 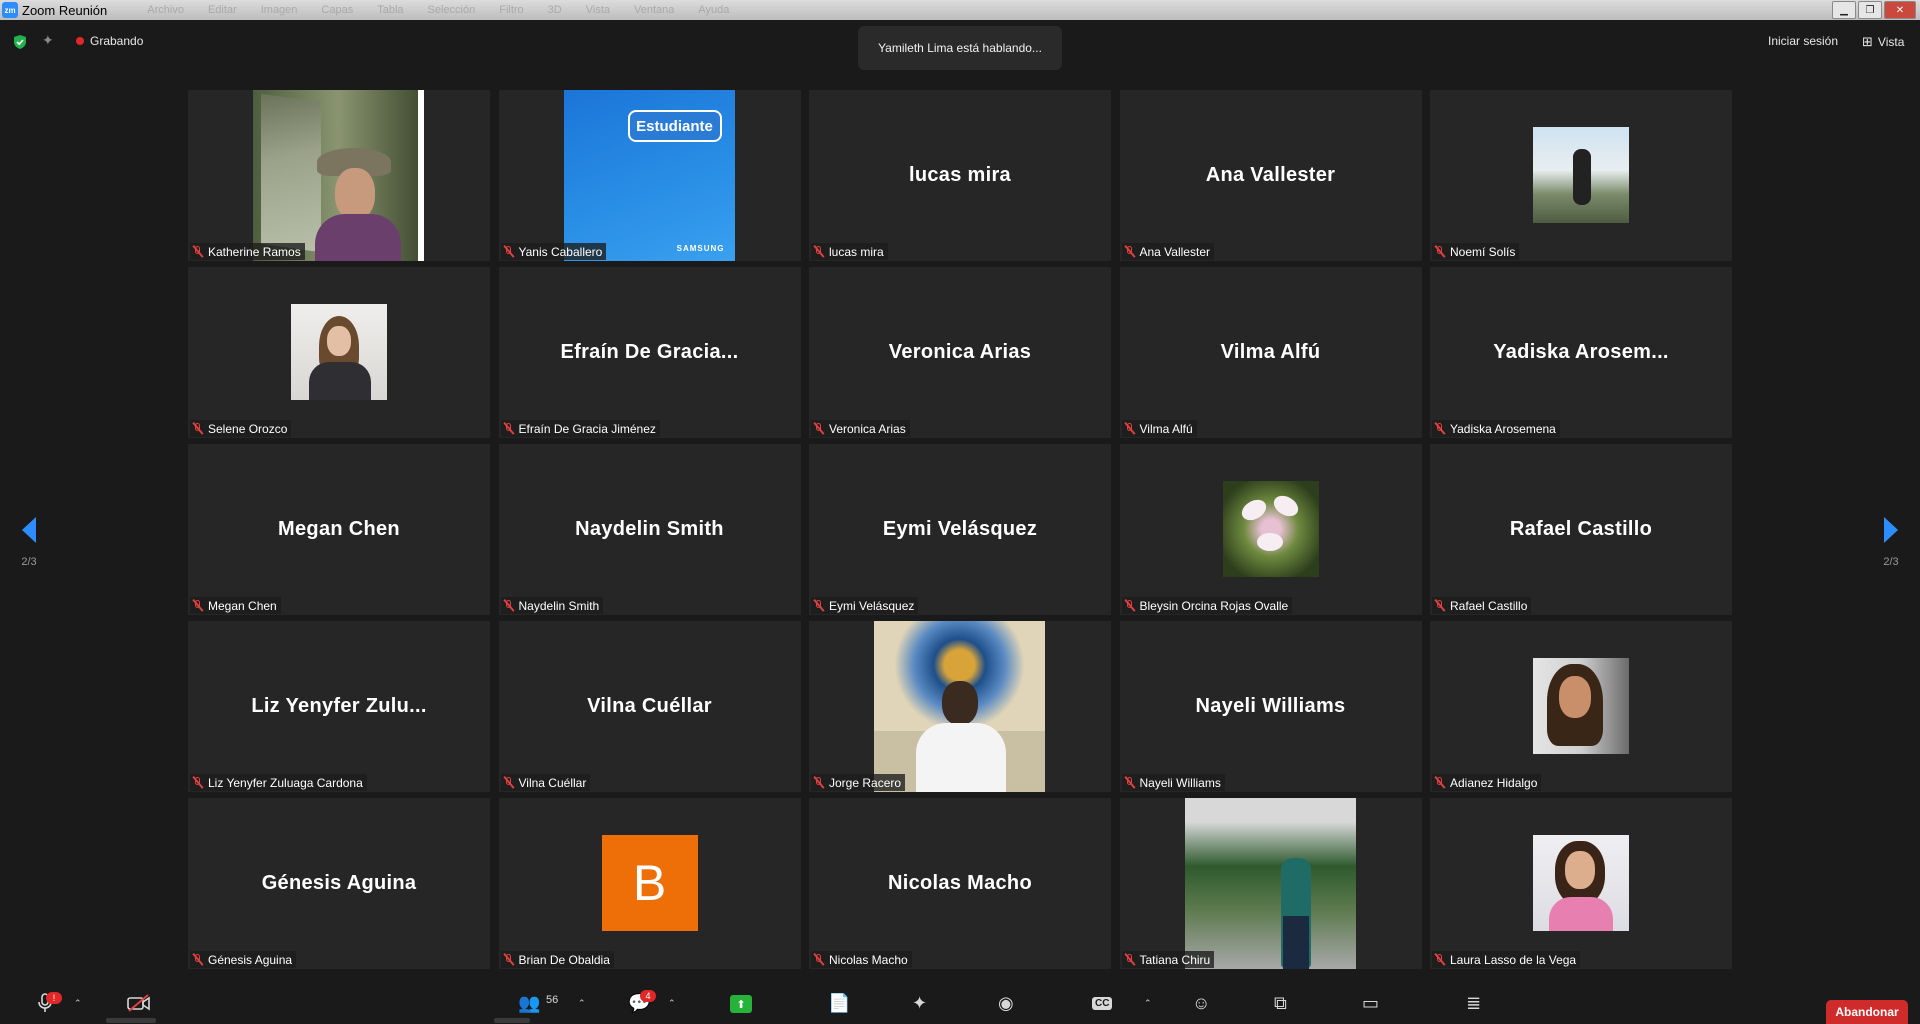 I want to click on ai-companion-button: ✦, so click(x=919, y=1003).